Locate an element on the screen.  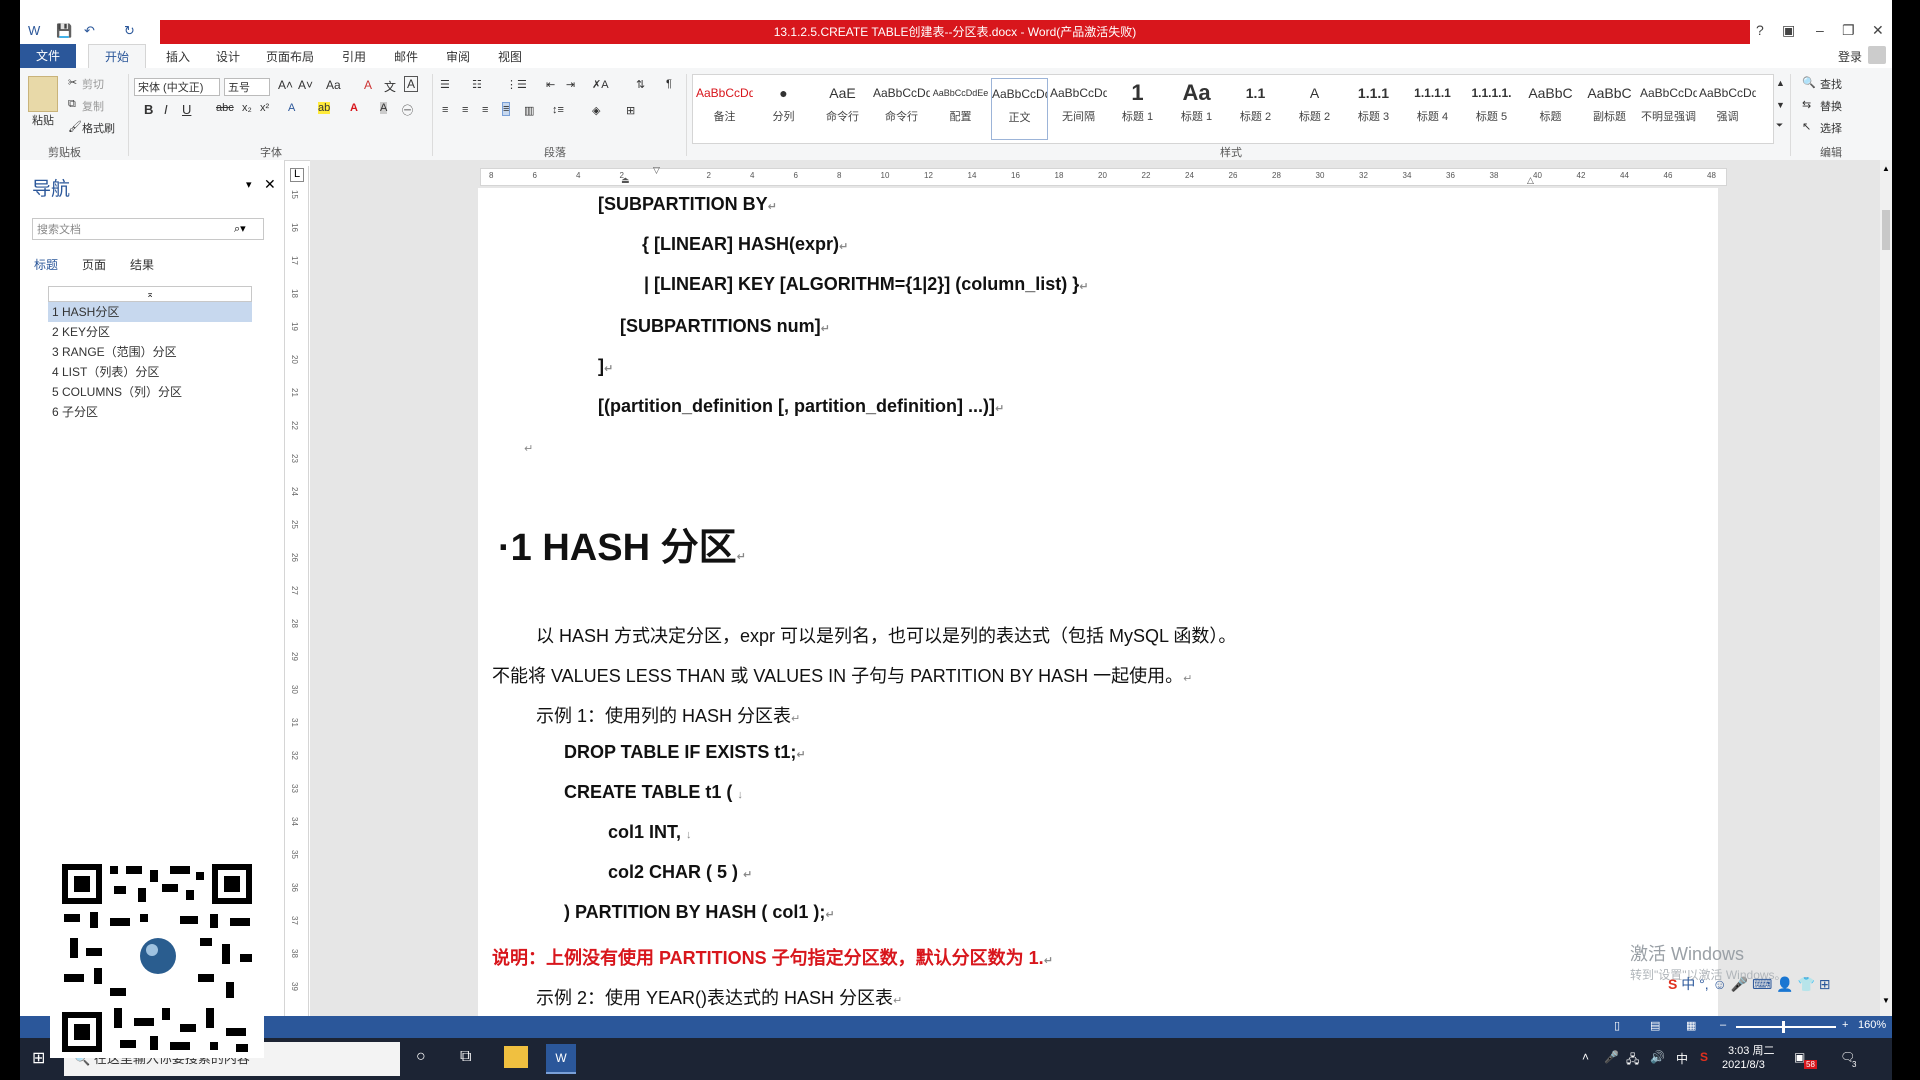
phonetic-icon: 文 is located at coordinates (390, 86).